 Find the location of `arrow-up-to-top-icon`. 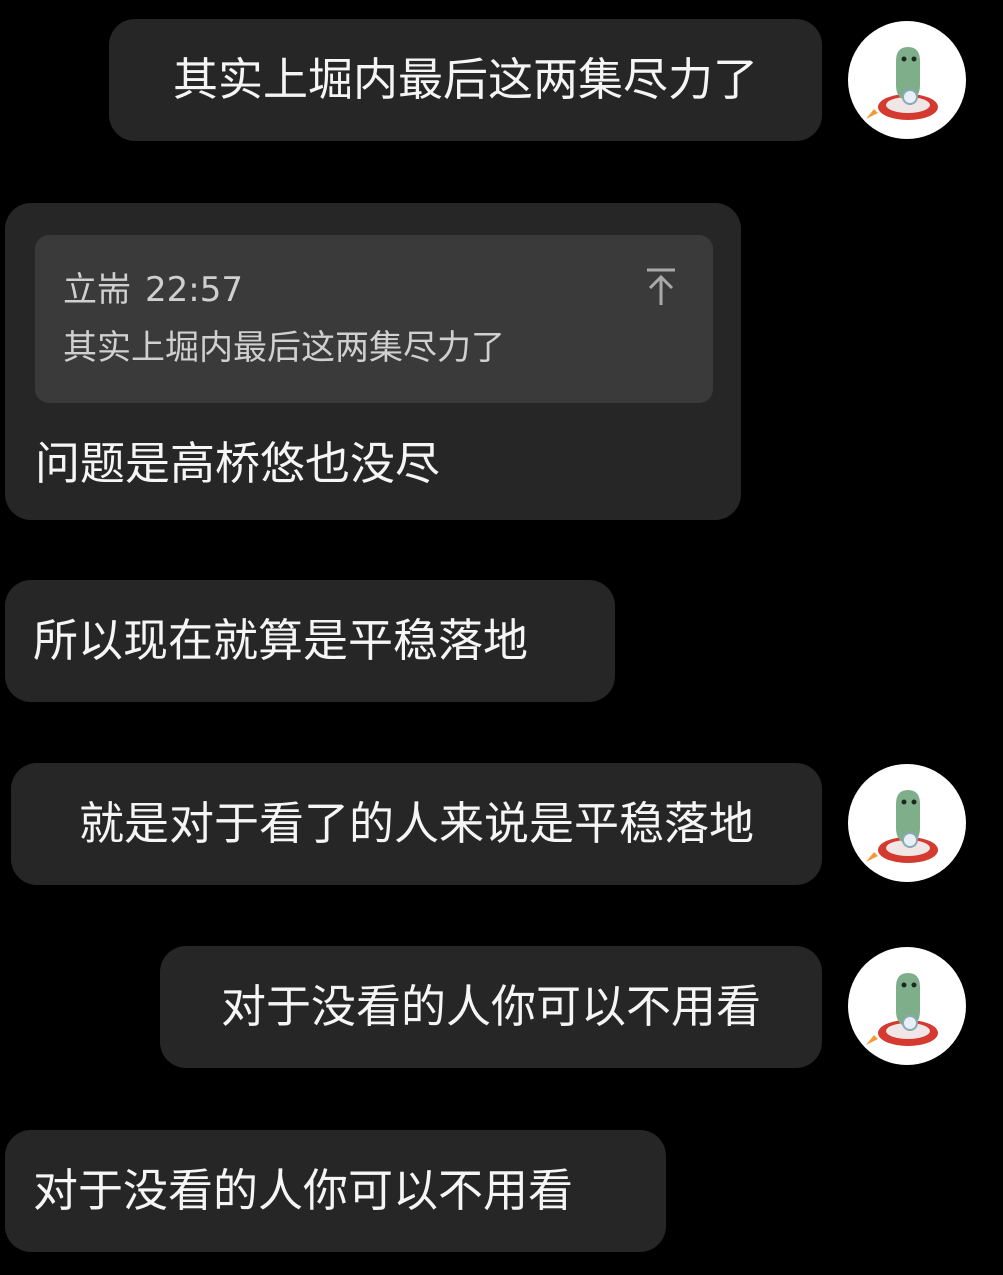

arrow-up-to-top-icon is located at coordinates (661, 287).